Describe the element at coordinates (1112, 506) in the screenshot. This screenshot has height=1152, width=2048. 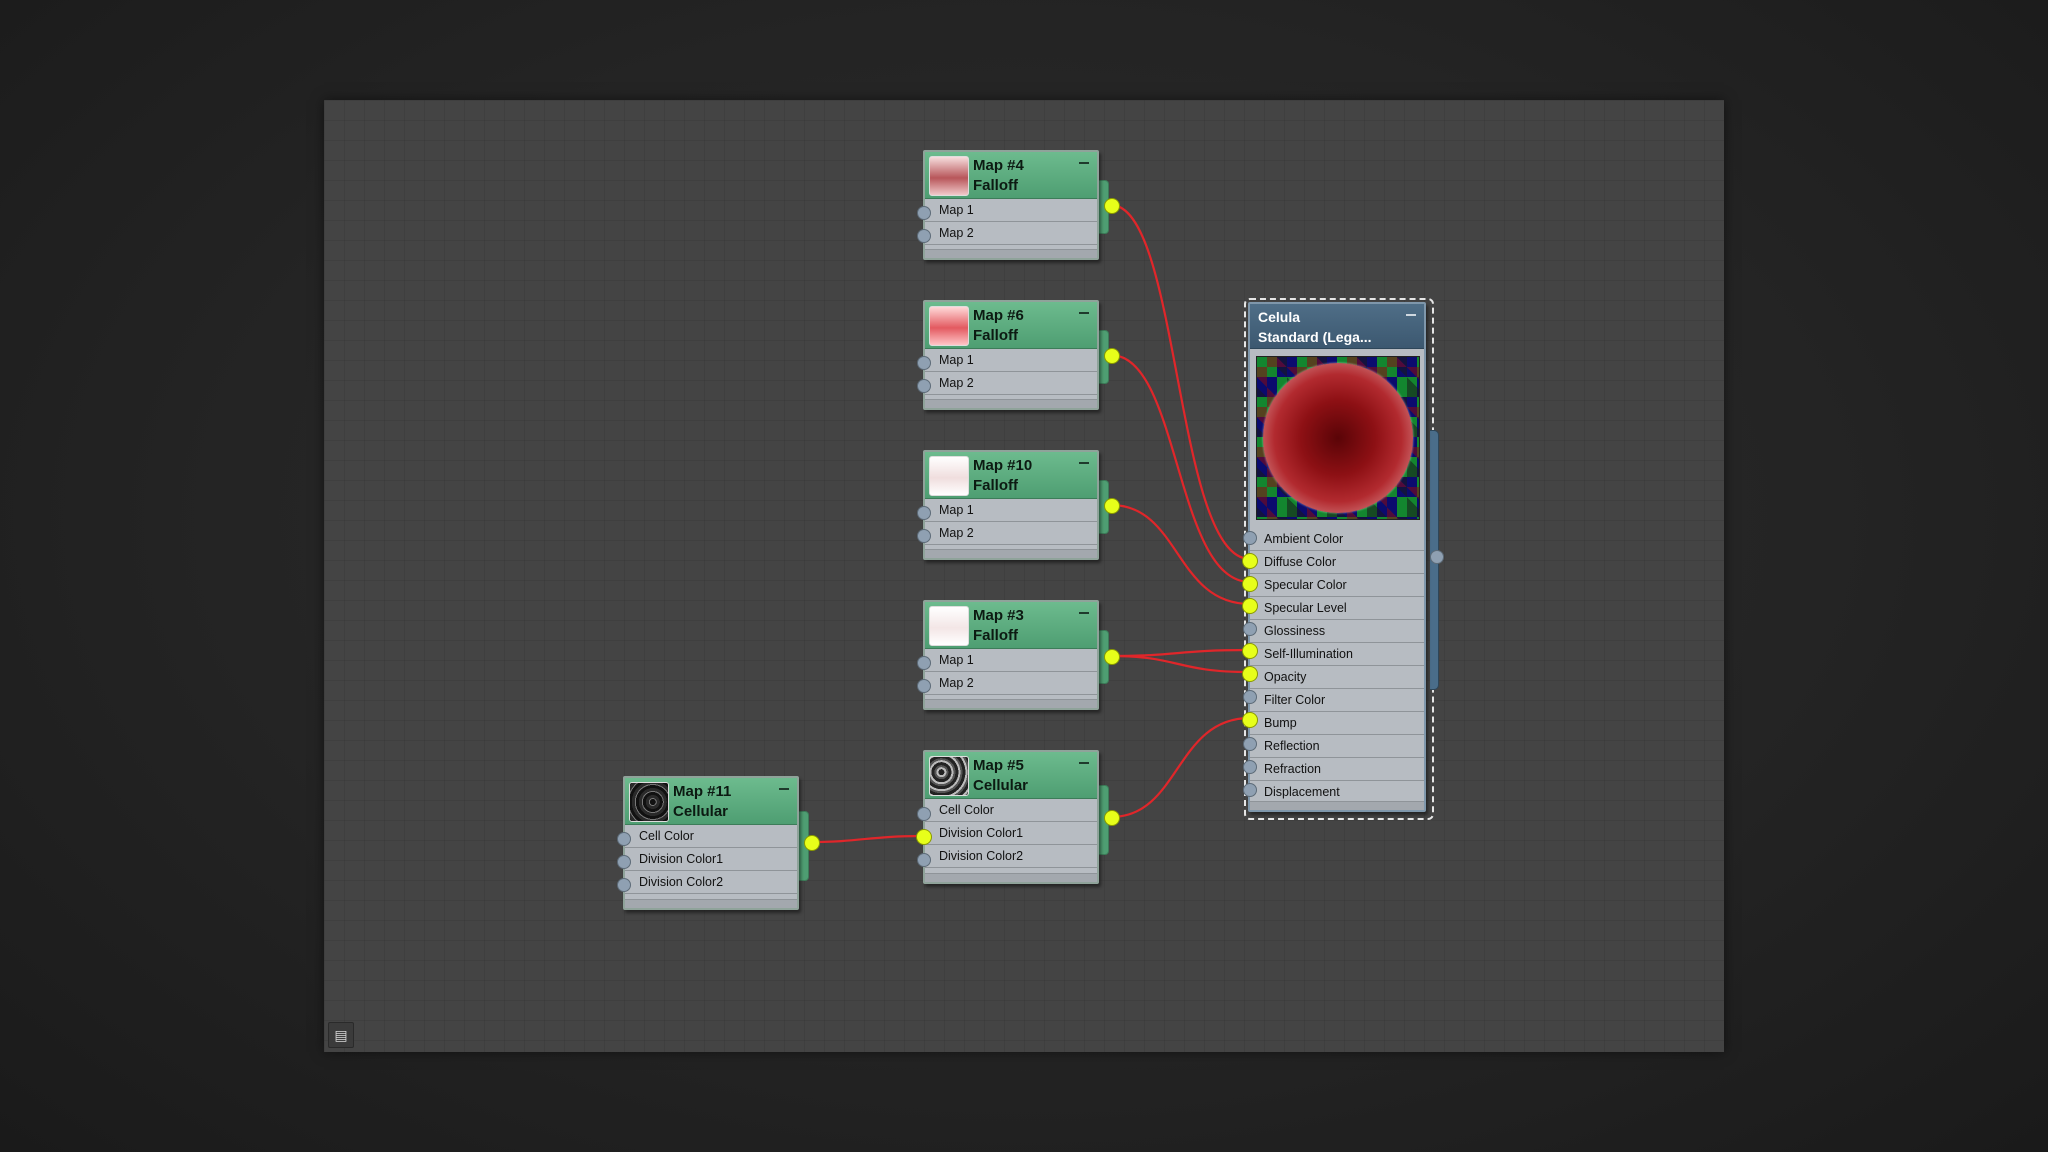
I see `output-socket-map10` at that location.